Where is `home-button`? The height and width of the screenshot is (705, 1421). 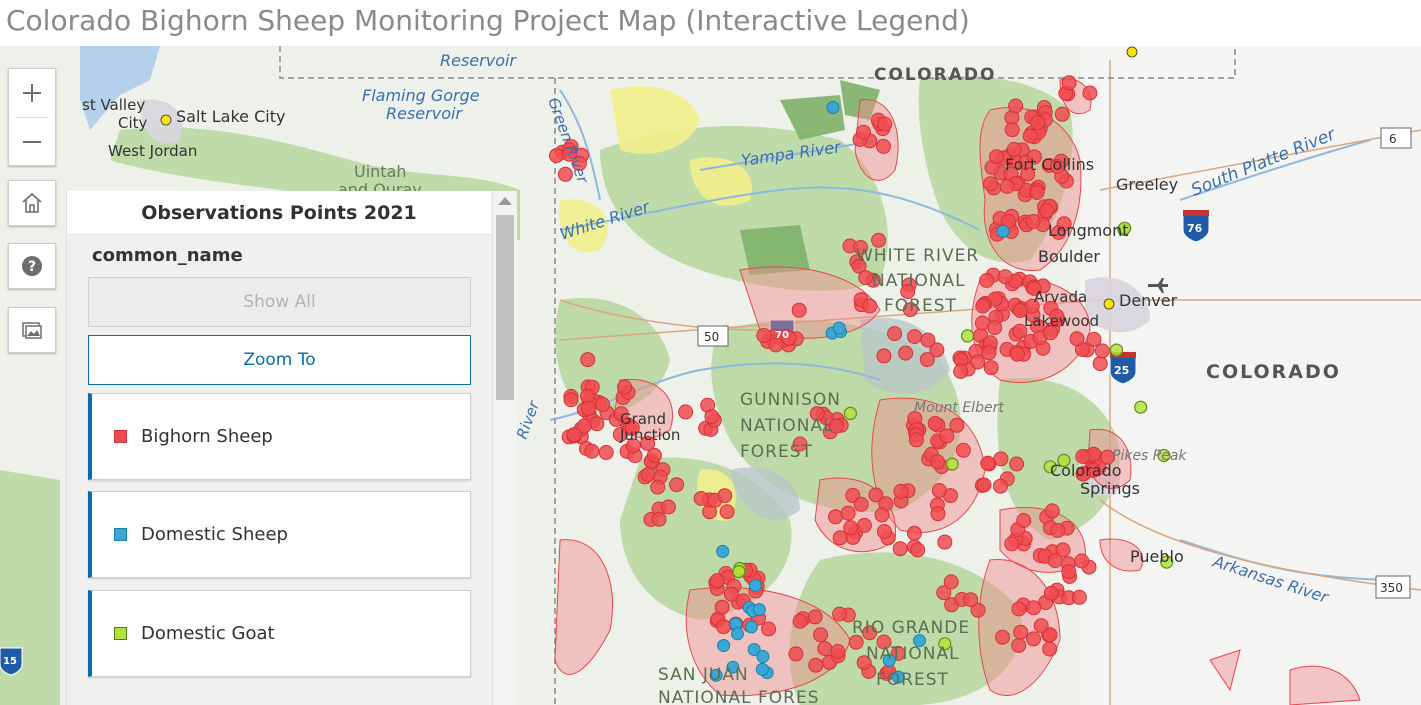
home-button is located at coordinates (32, 203).